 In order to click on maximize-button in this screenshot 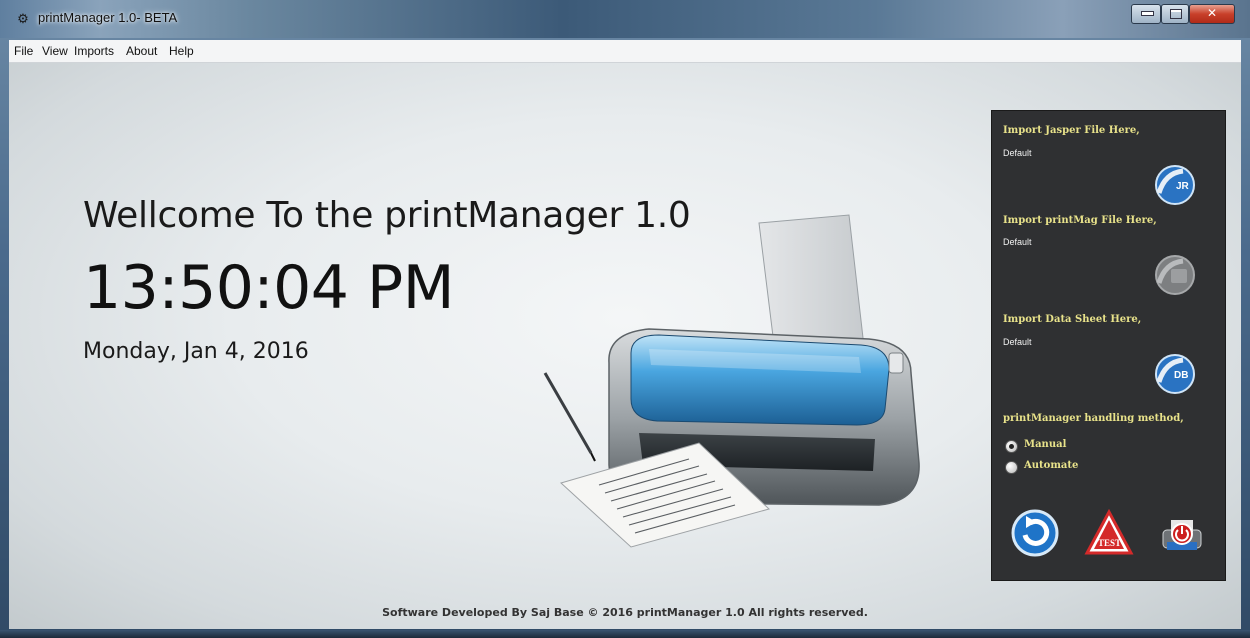, I will do `click(1175, 14)`.